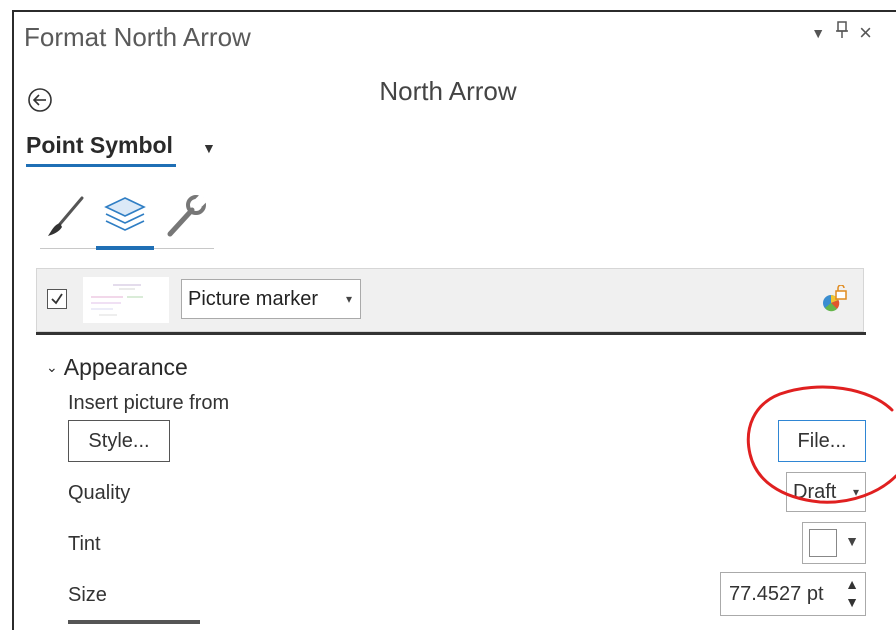 Image resolution: width=896 pixels, height=630 pixels. Describe the element at coordinates (101, 165) in the screenshot. I see `point-symbol-underline` at that location.